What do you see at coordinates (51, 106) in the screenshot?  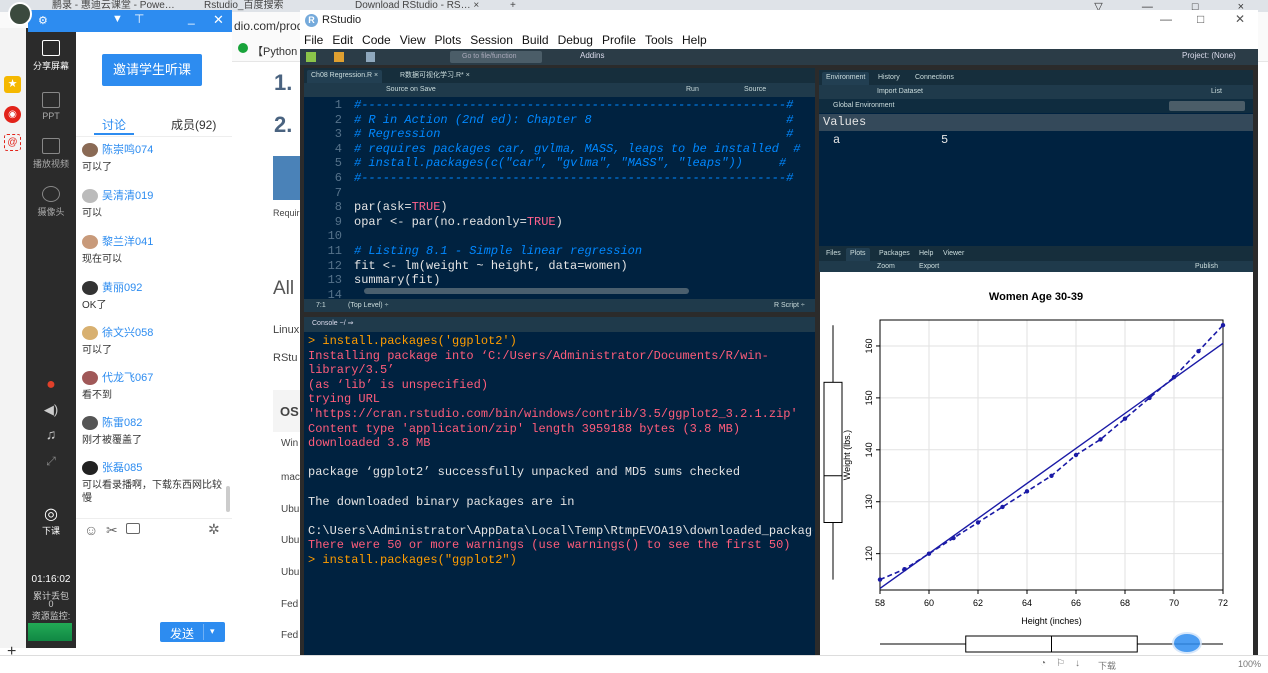 I see `ppt-button: PPT` at bounding box center [51, 106].